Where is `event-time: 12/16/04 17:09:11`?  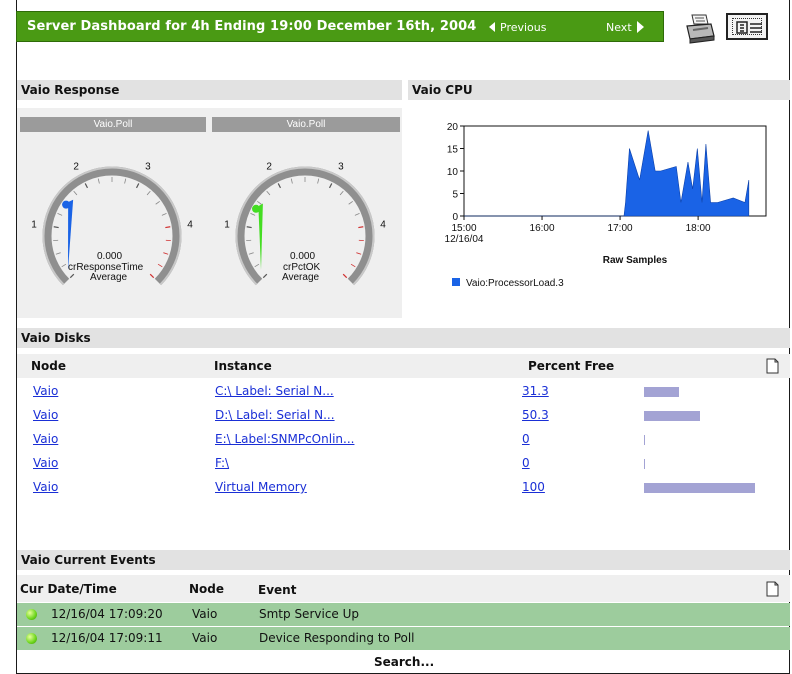
event-time: 12/16/04 17:09:11 is located at coordinates (107, 638).